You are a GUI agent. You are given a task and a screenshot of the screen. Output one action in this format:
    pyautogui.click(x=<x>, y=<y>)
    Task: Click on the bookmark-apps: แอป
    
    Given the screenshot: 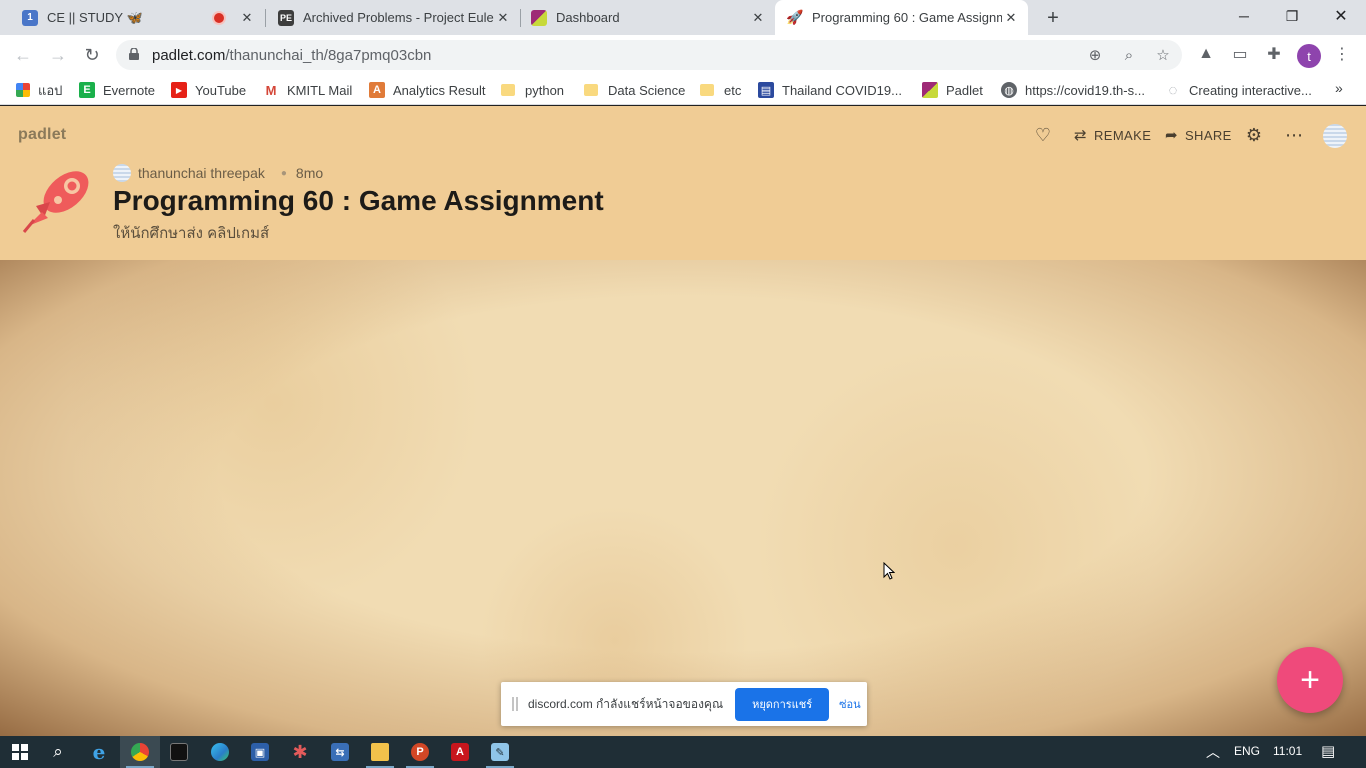 What is the action you would take?
    pyautogui.click(x=39, y=90)
    